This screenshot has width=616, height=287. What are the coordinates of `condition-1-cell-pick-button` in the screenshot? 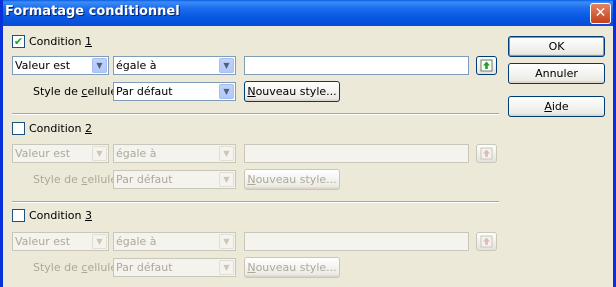 It's located at (486, 65).